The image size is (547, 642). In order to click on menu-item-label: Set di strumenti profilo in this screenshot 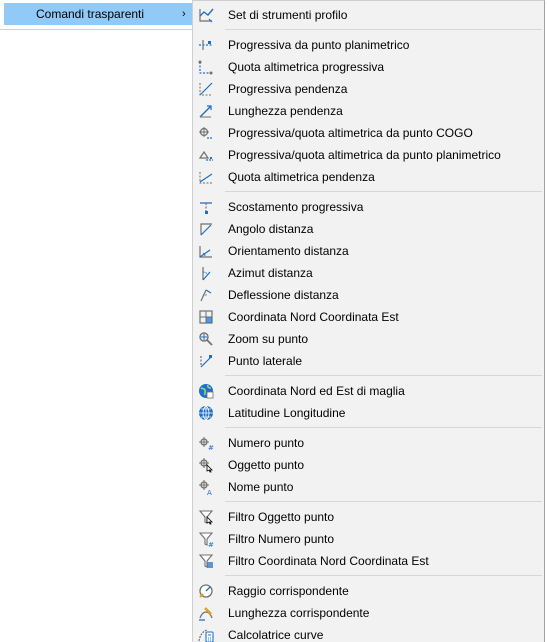, I will do `click(288, 15)`.